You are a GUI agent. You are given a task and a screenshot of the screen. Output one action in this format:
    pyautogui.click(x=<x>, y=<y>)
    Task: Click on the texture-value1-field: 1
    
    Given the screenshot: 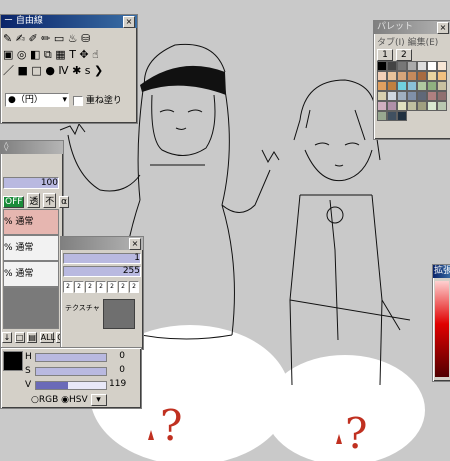 What is the action you would take?
    pyautogui.click(x=102, y=258)
    